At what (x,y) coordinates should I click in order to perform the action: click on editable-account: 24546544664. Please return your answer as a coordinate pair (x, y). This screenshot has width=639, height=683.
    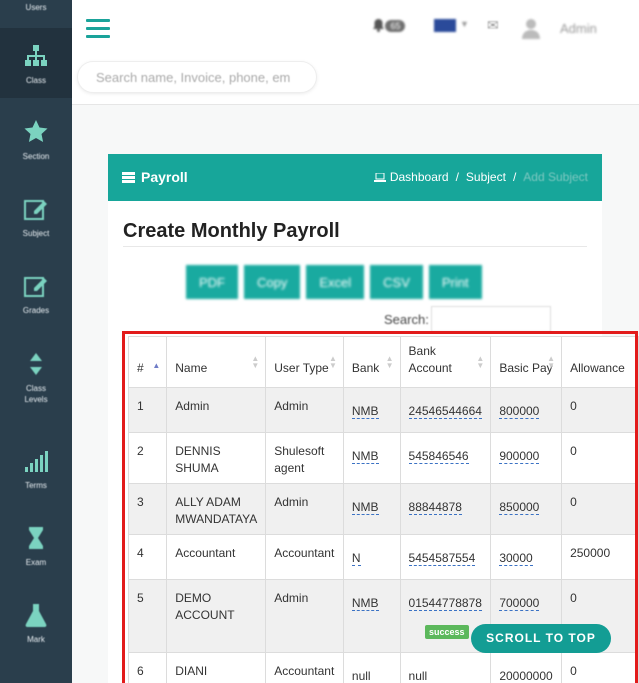
    Looking at the image, I should click on (445, 411).